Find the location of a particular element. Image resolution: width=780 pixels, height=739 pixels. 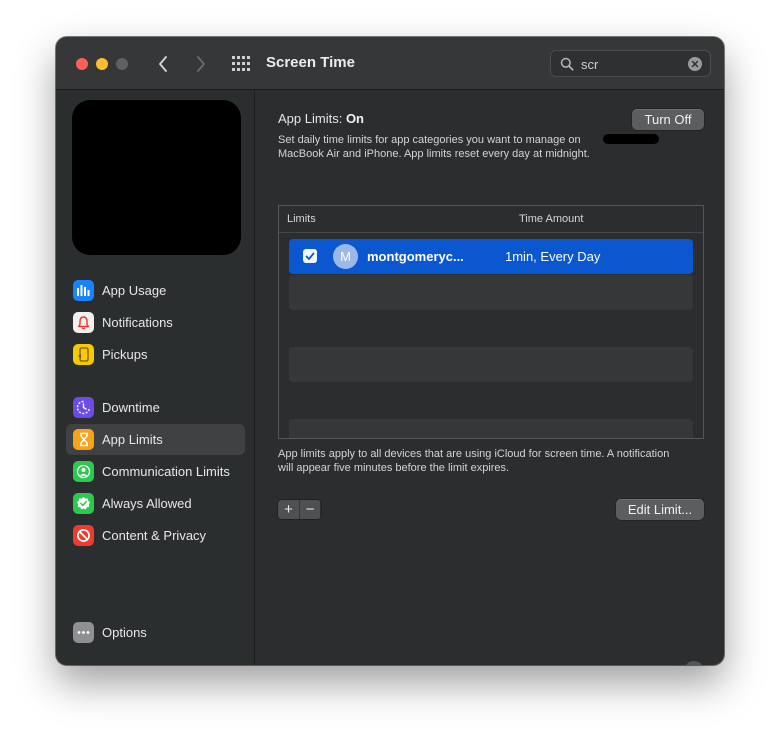

search-field: scr is located at coordinates (630, 63).